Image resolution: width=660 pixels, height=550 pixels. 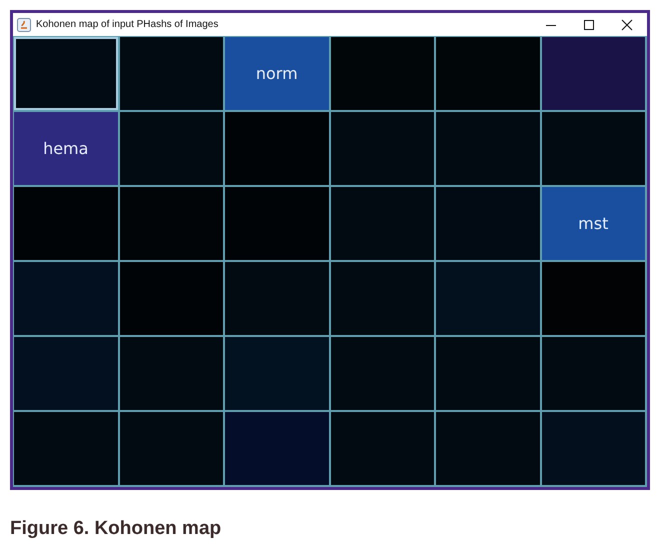 I want to click on close-icon, so click(x=627, y=24).